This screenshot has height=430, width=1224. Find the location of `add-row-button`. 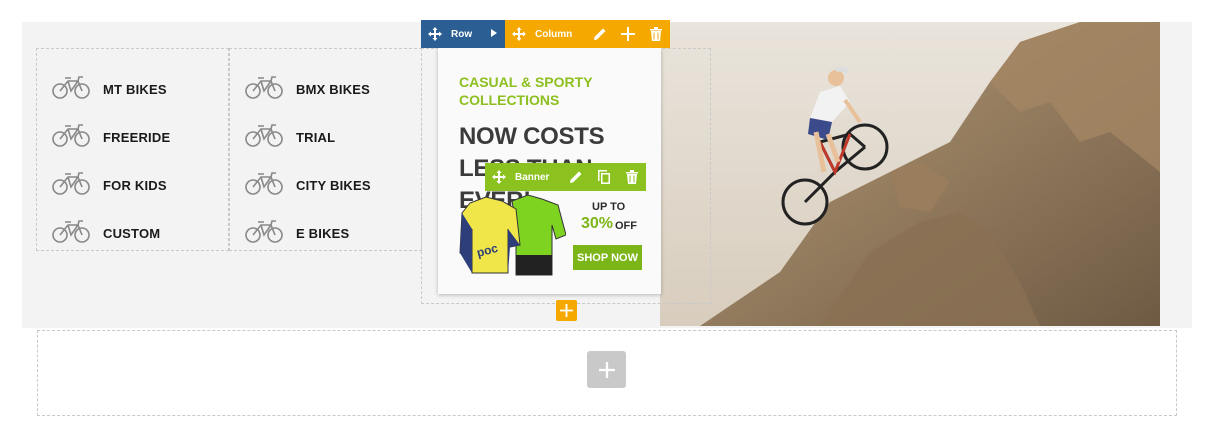

add-row-button is located at coordinates (566, 310).